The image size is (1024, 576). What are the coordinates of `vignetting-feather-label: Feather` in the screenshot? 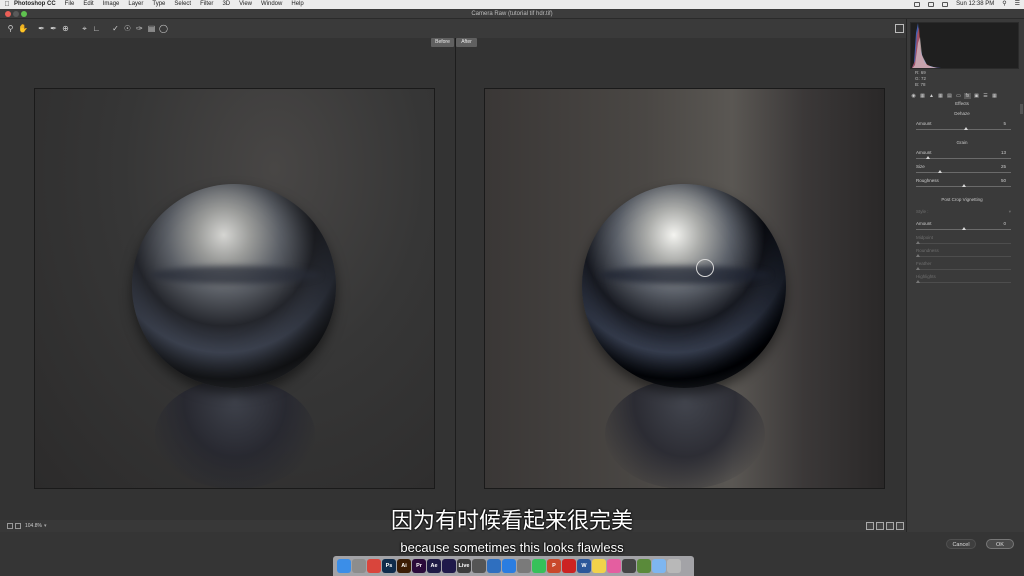 It's located at (924, 263).